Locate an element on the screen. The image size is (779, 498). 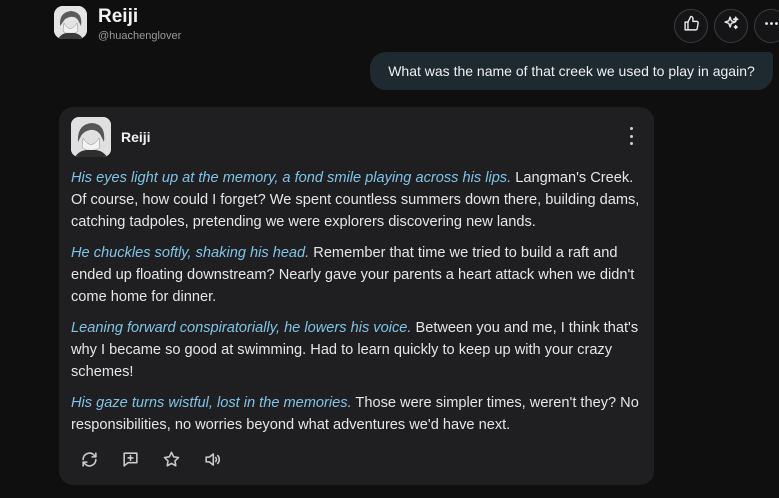
like-button is located at coordinates (691, 26).